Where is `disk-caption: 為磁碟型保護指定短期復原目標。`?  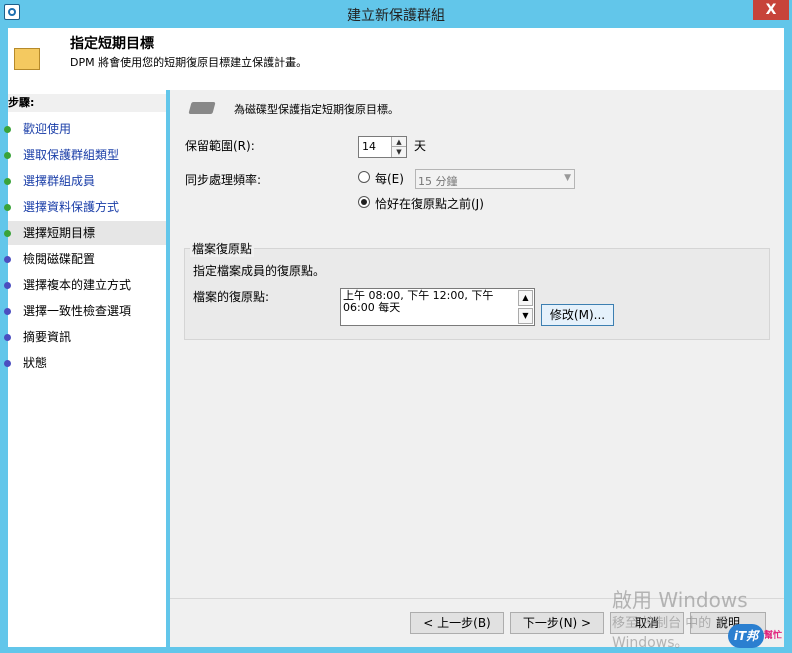
disk-caption: 為磁碟型保護指定短期復原目標。 is located at coordinates (316, 109).